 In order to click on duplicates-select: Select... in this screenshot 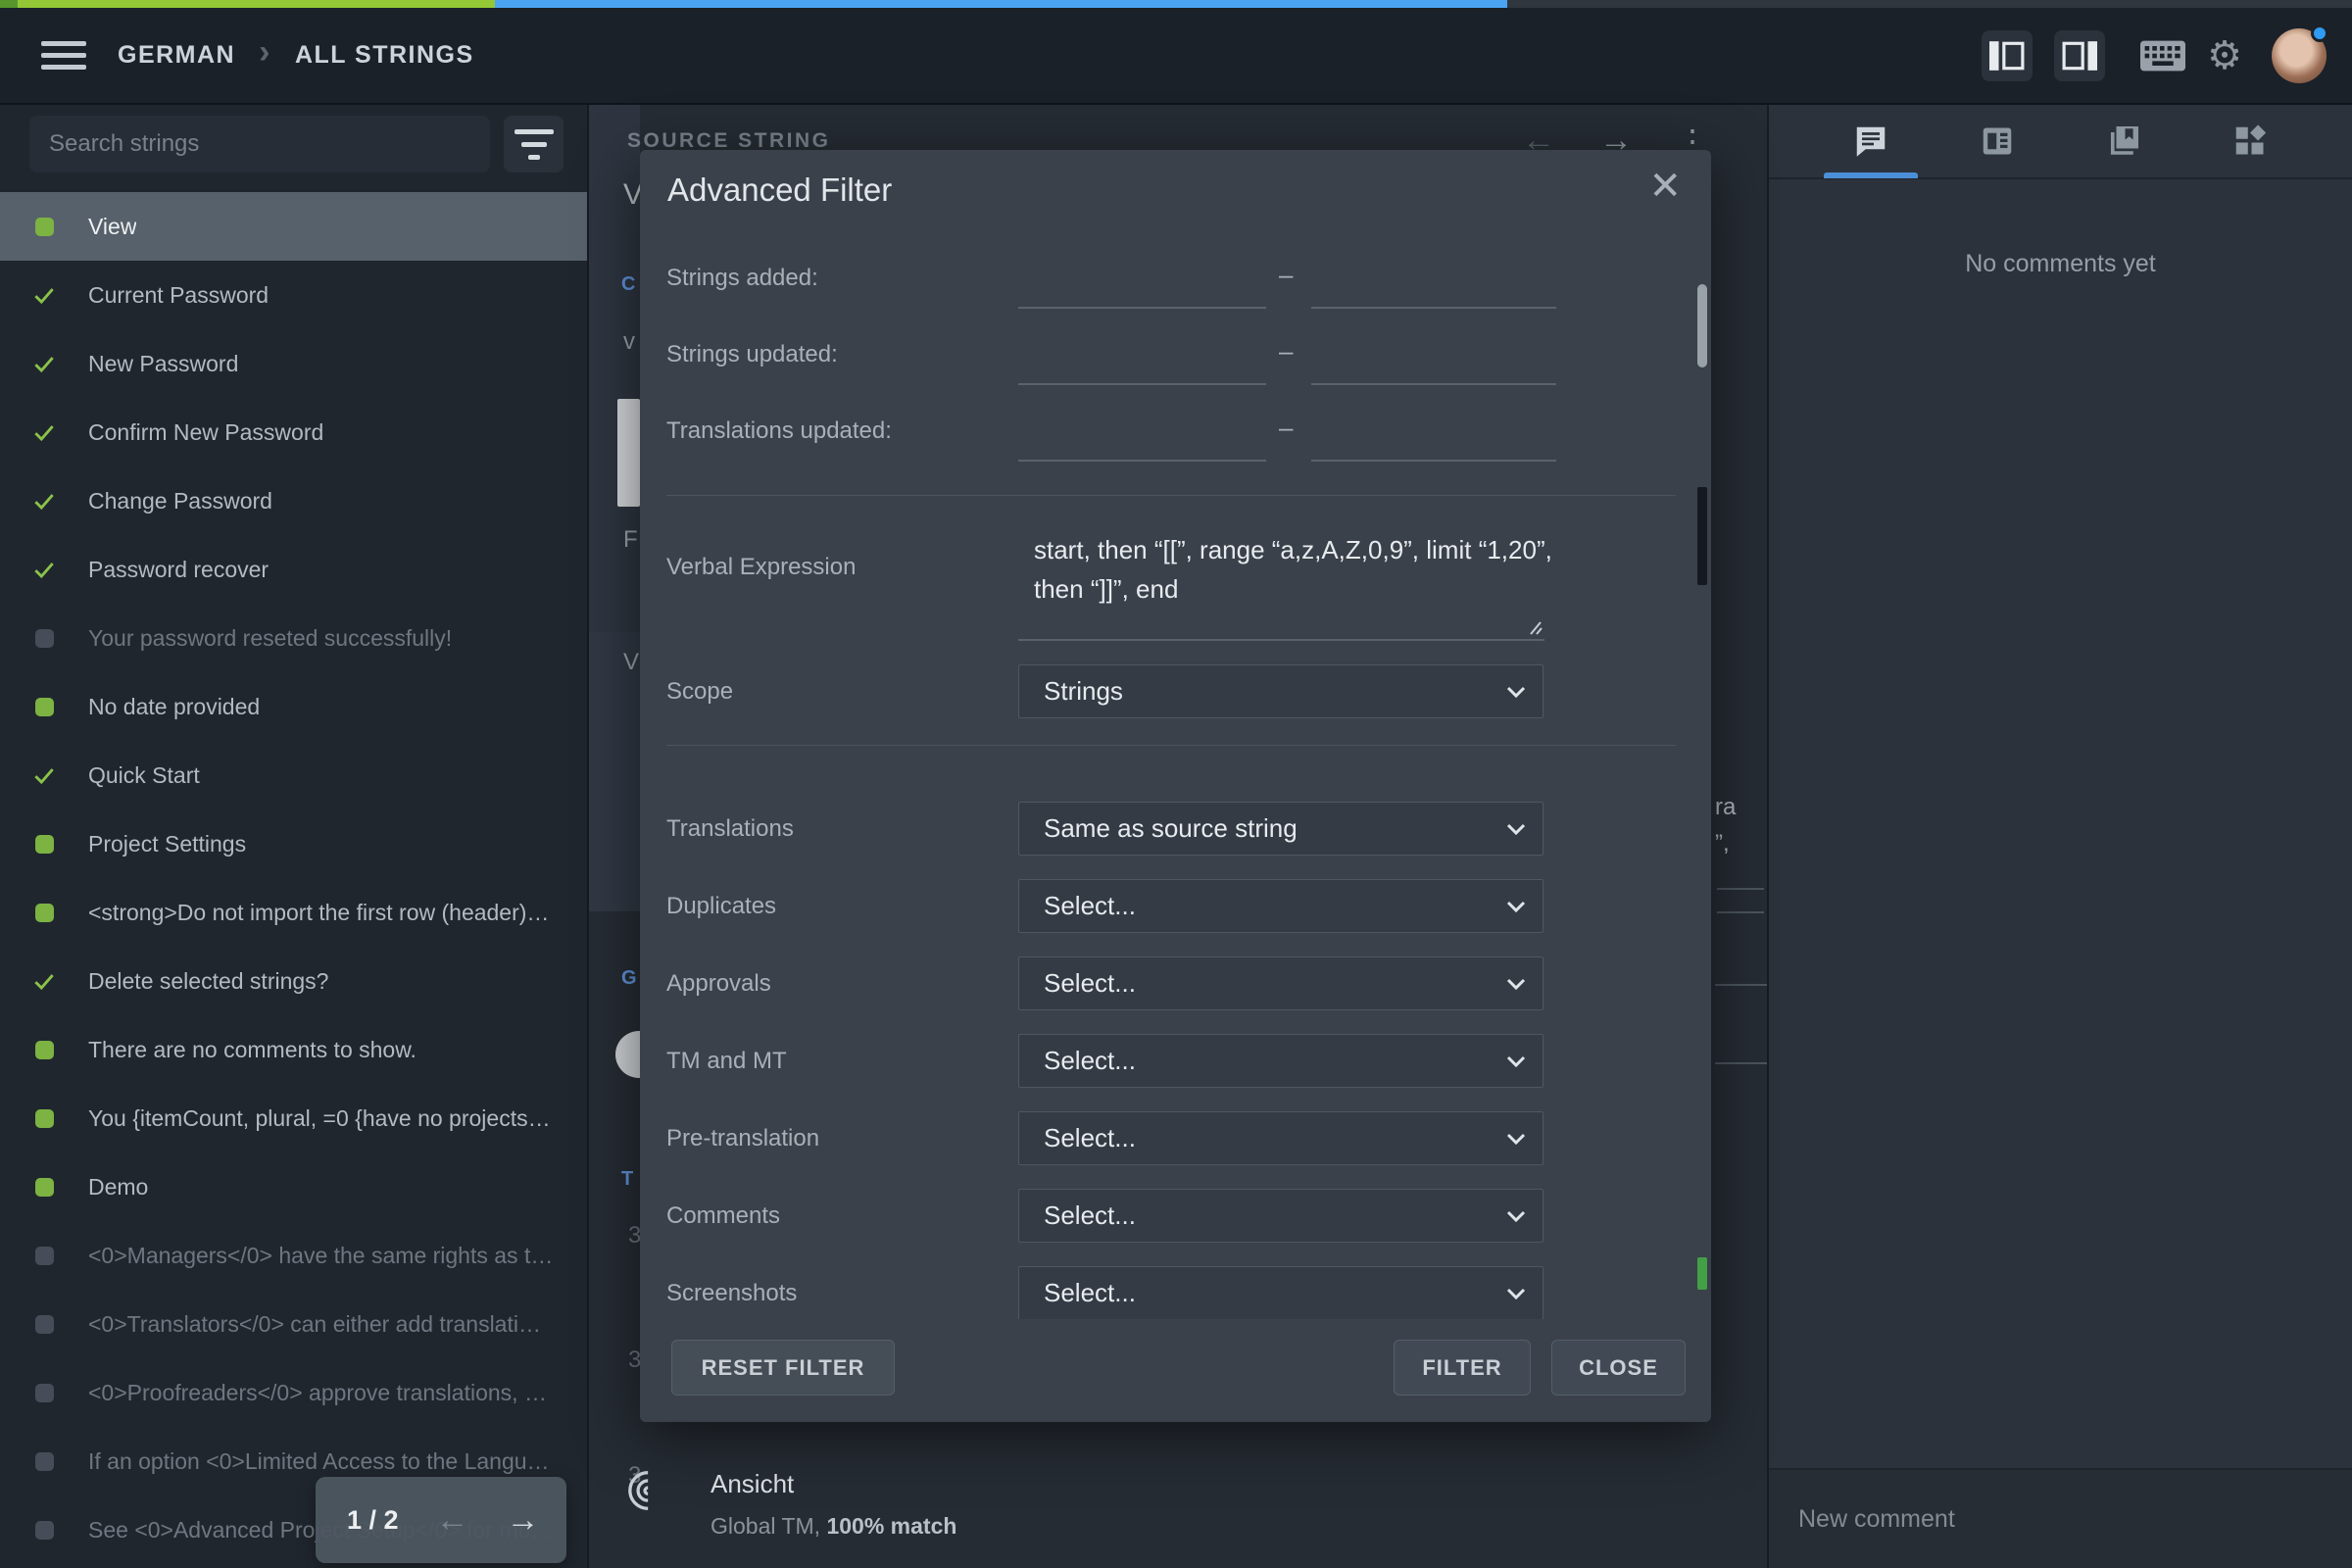, I will do `click(1281, 906)`.